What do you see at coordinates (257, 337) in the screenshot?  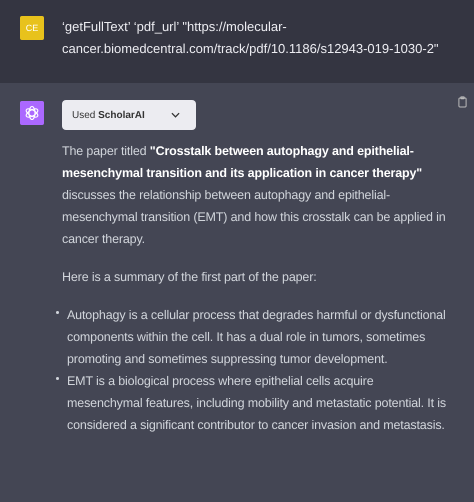 I see `list-item: Autophagy is a cellular process that degrades harmful or dysfunctional components within the cell. It has a dual role in tumors, sometimes promoting and sometimes suppressing tumor development.` at bounding box center [257, 337].